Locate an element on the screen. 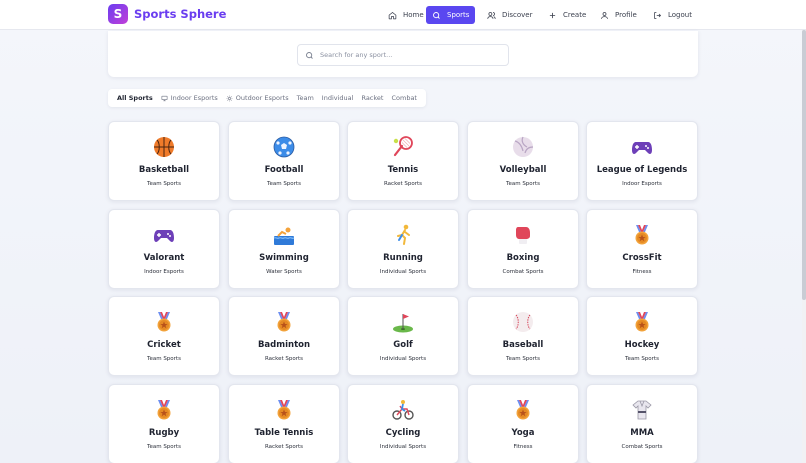 The height and width of the screenshot is (463, 806). filter-label: All Sports is located at coordinates (135, 98).